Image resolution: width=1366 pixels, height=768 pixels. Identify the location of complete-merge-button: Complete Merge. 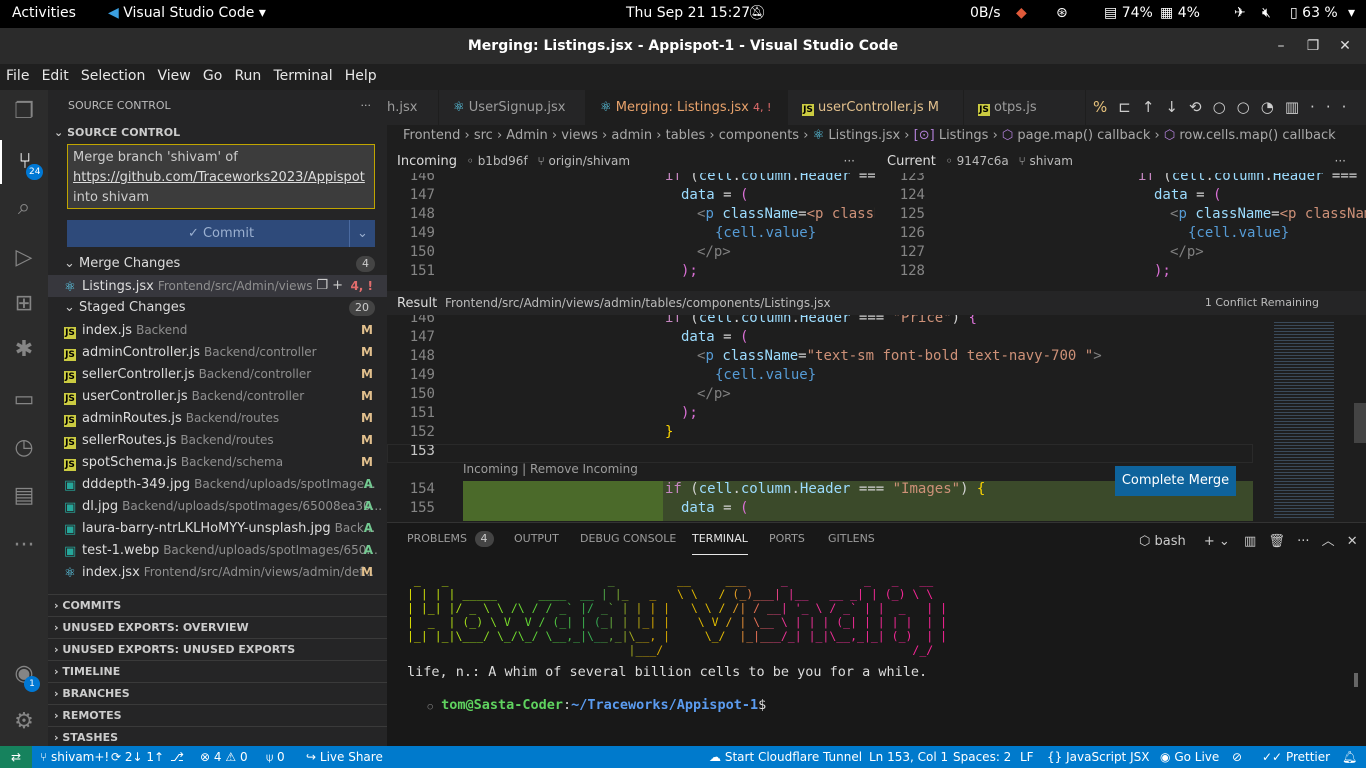
(1175, 481).